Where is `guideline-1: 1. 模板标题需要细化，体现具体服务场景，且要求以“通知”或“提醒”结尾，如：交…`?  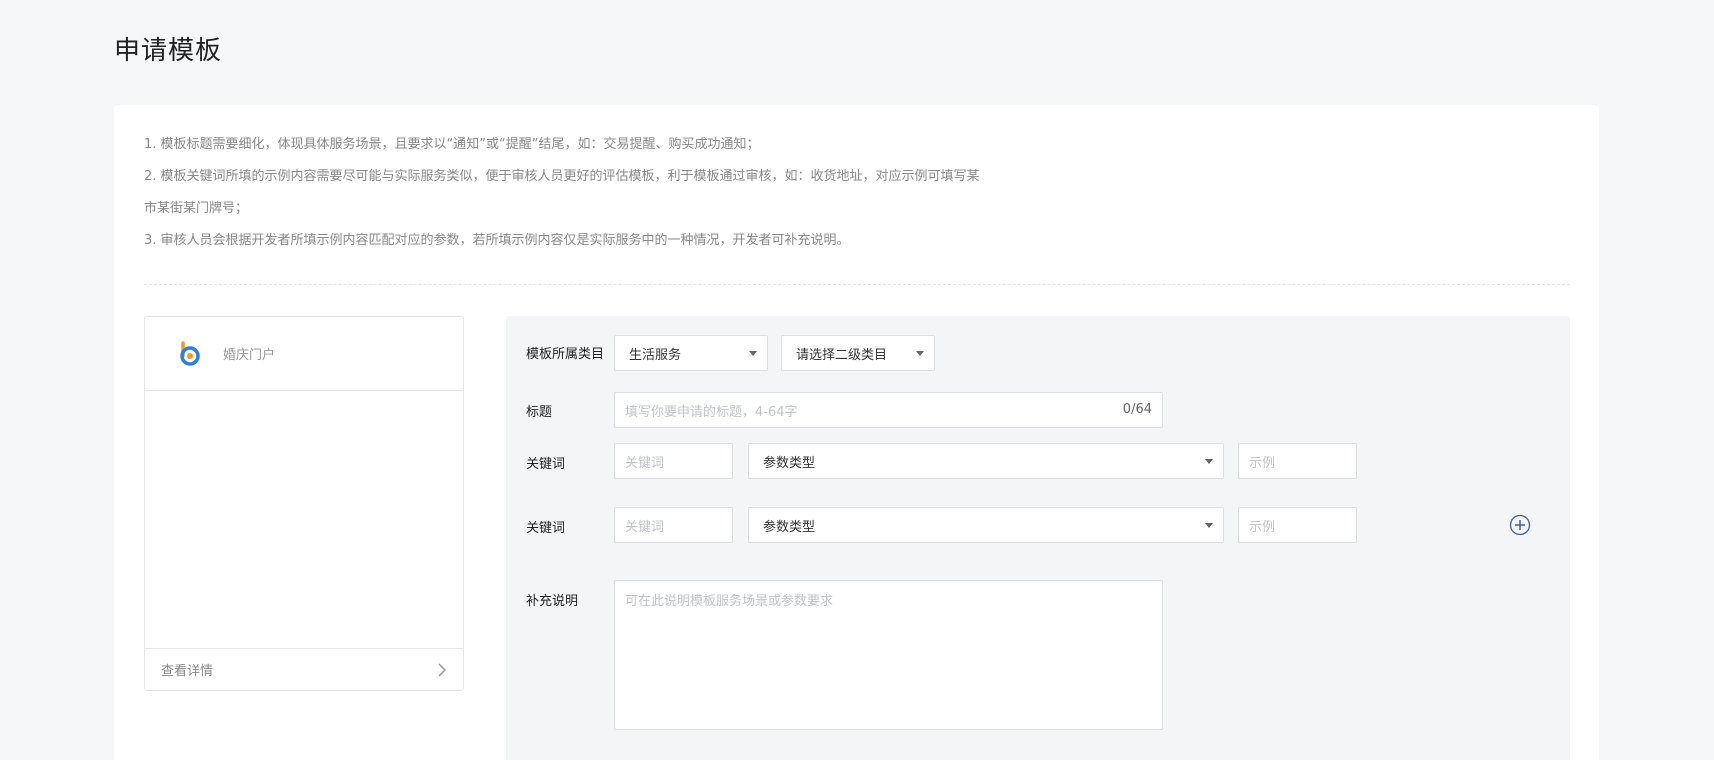
guideline-1: 1. 模板标题需要细化，体现具体服务场景，且要求以“通知”或“提醒”结尾，如：交… is located at coordinates (452, 144).